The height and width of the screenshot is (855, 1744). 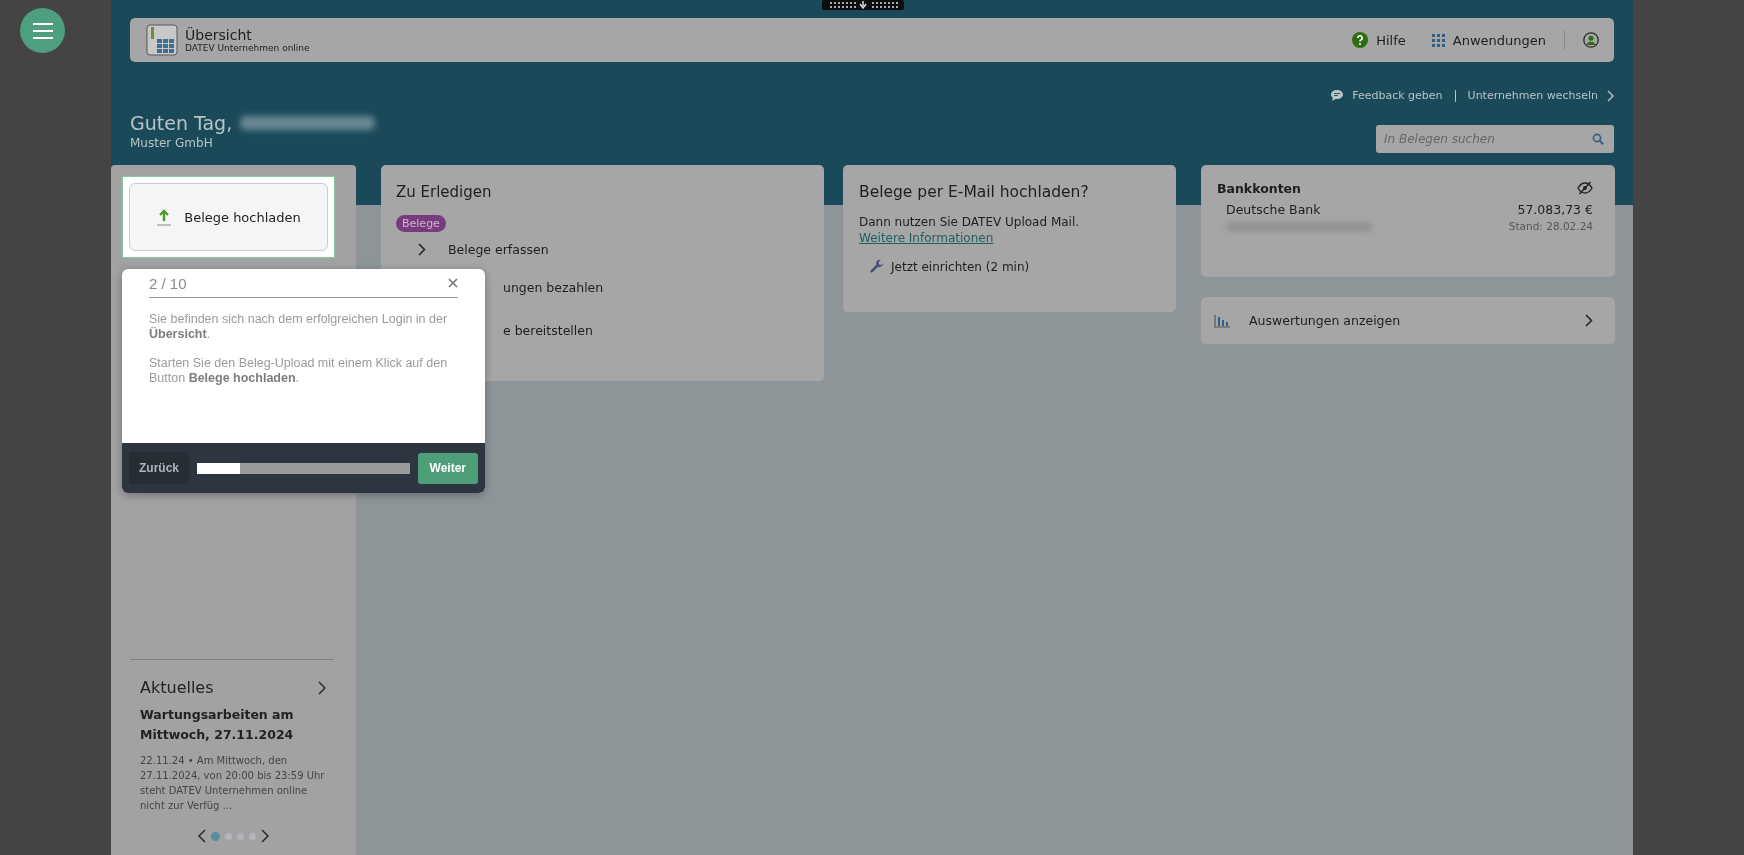 I want to click on category-tag: Belege, so click(x=421, y=223).